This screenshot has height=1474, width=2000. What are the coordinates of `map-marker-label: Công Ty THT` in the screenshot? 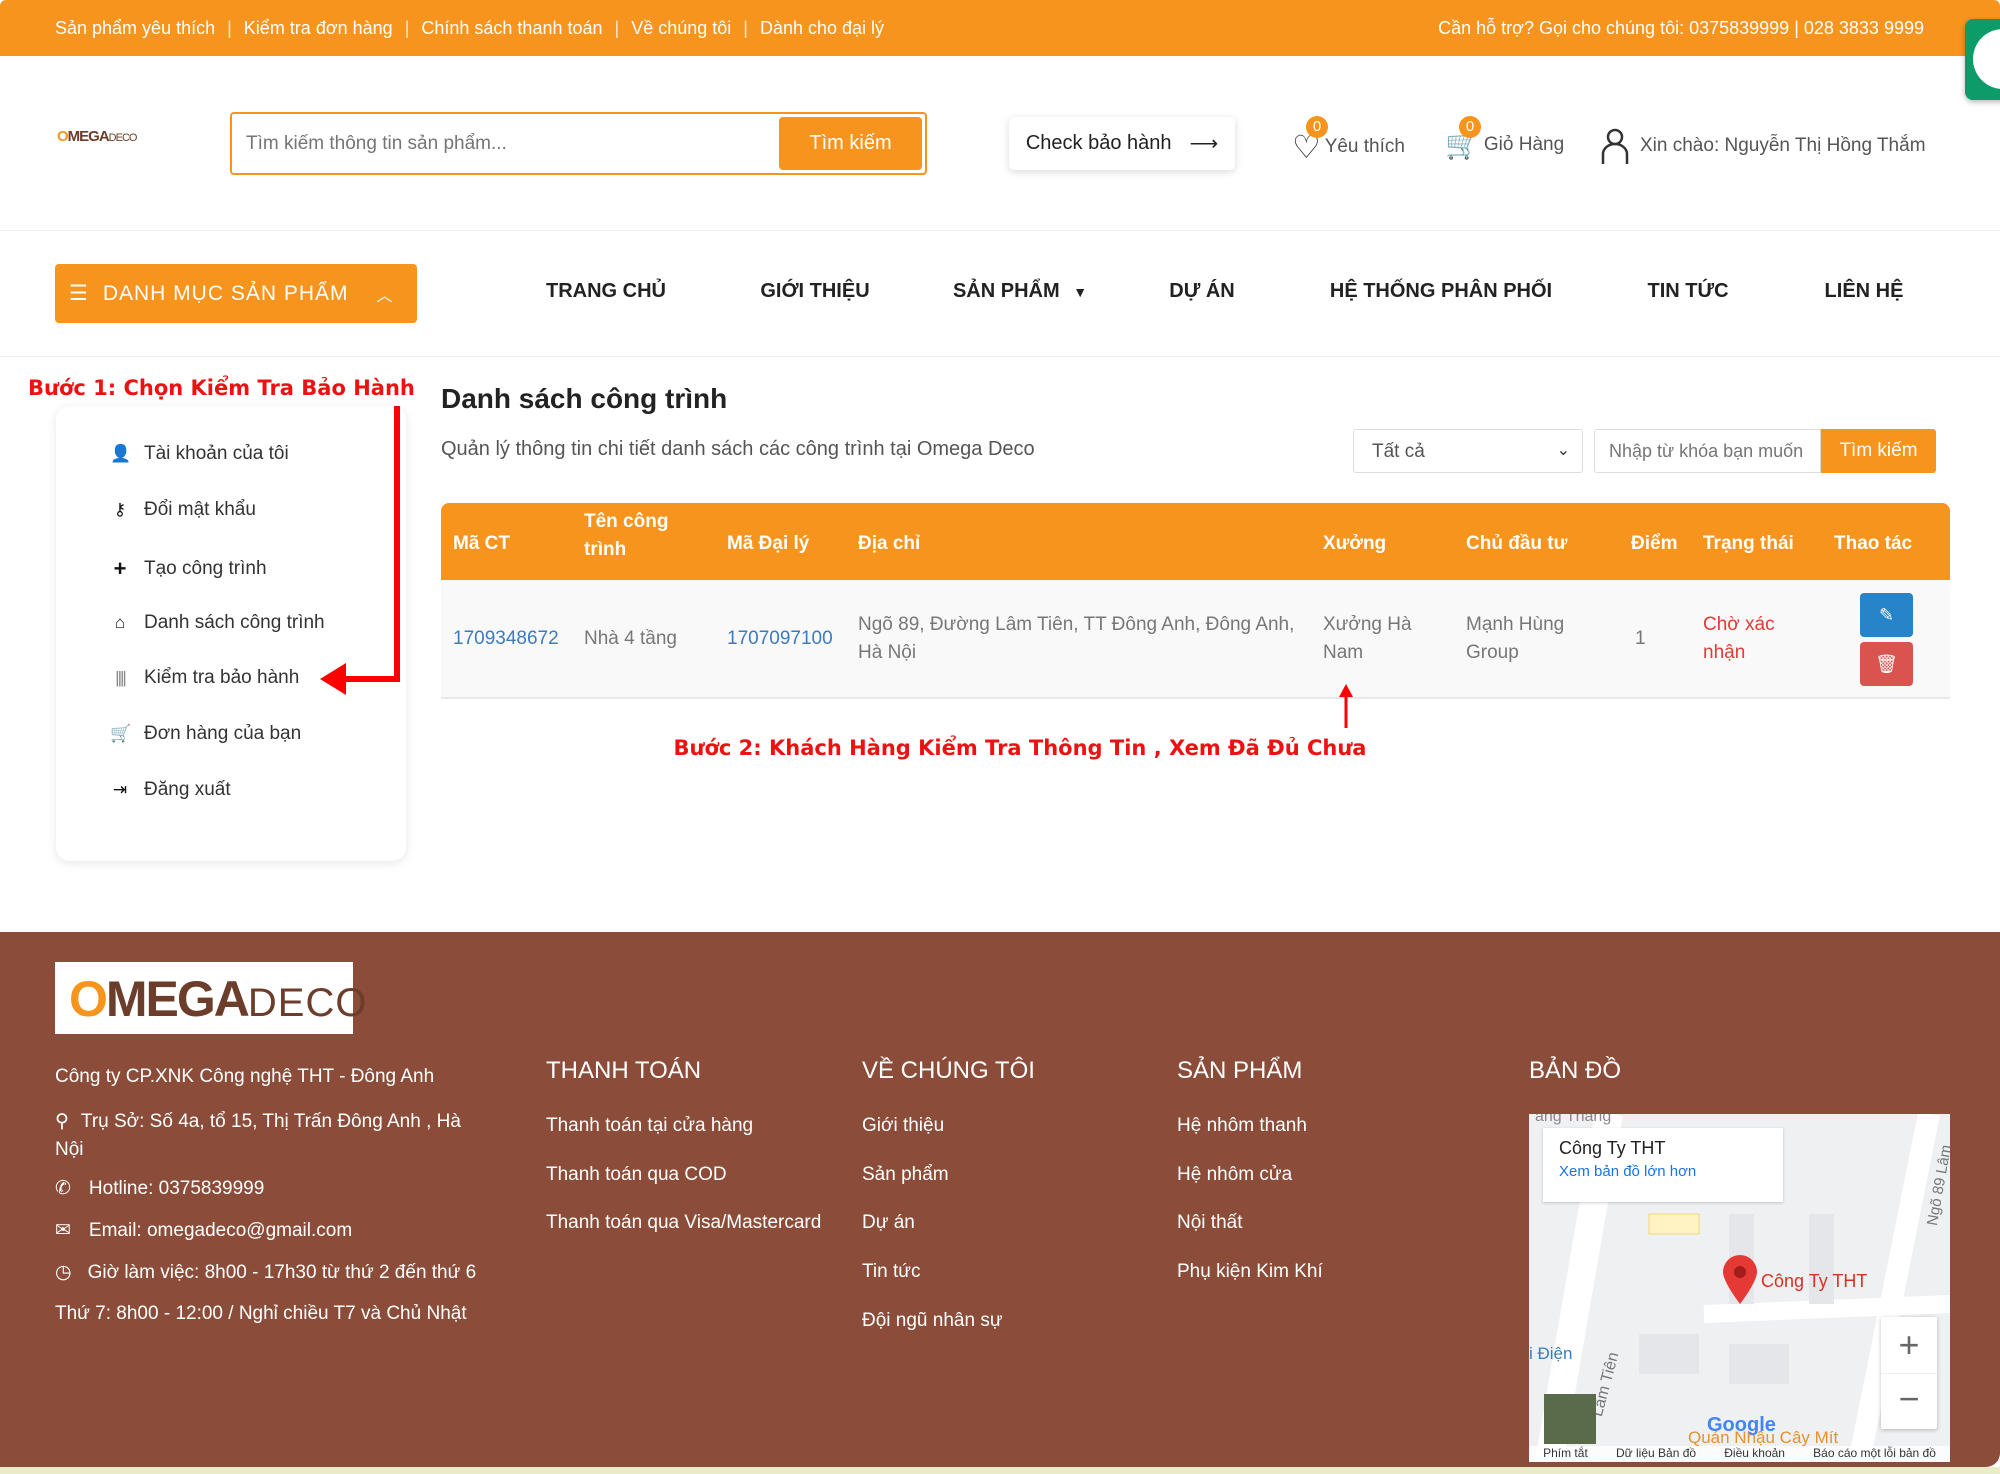 It's located at (1814, 1281).